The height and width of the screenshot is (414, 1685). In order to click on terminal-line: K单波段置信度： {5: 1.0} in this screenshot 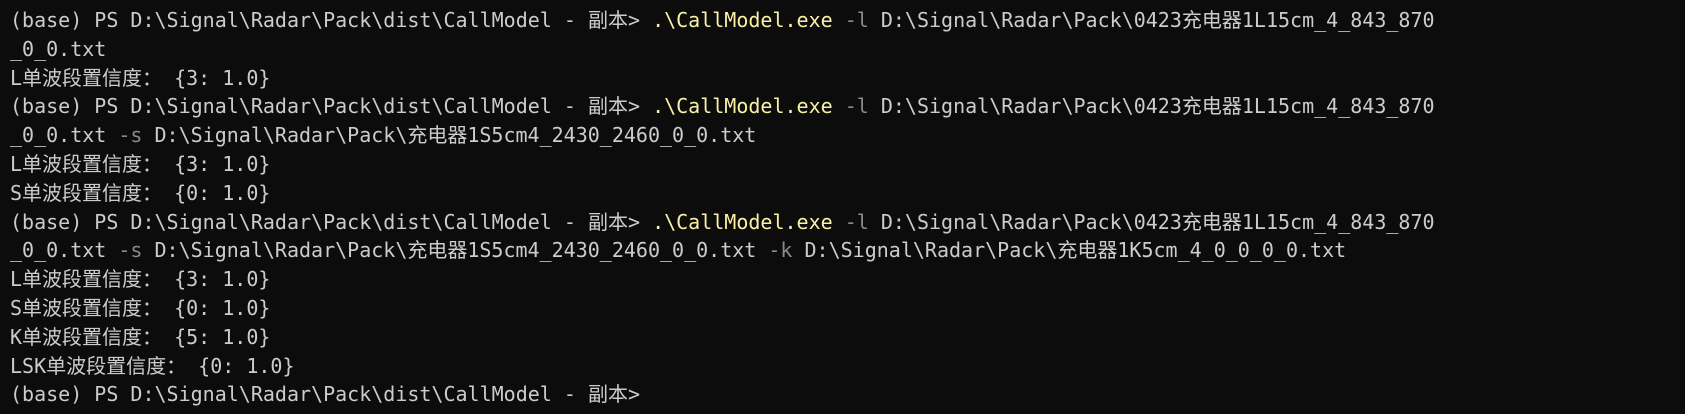, I will do `click(847, 337)`.